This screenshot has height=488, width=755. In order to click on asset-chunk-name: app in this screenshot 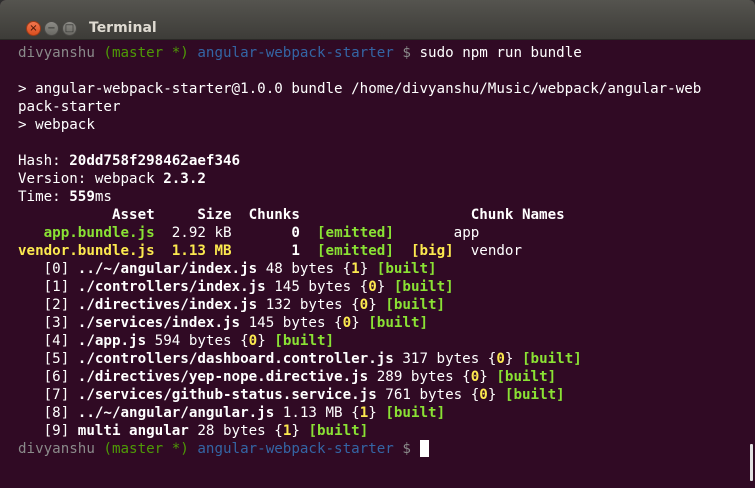, I will do `click(466, 233)`.